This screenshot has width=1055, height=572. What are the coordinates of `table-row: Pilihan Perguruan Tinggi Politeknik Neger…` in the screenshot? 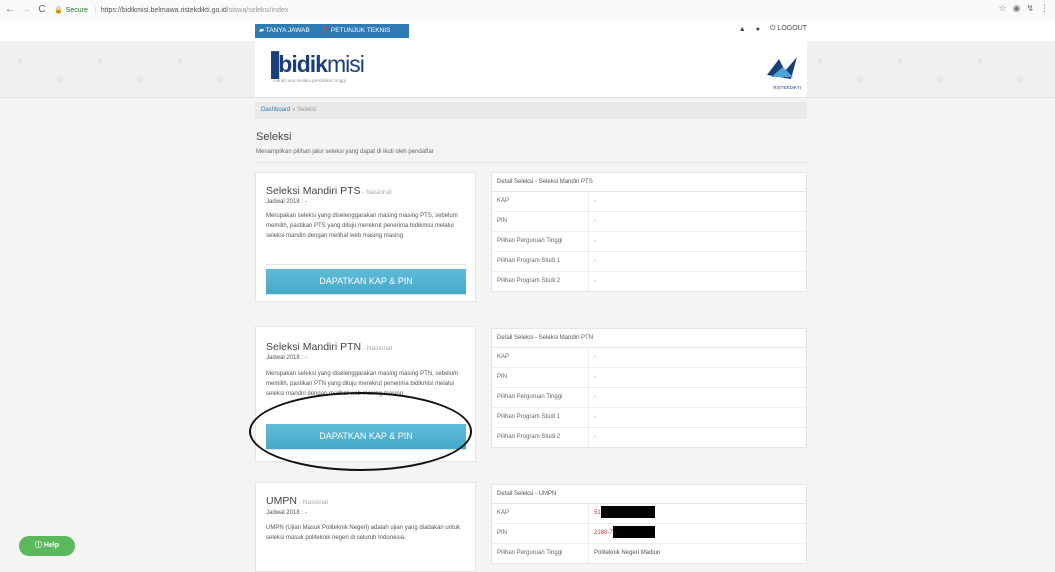 It's located at (649, 553).